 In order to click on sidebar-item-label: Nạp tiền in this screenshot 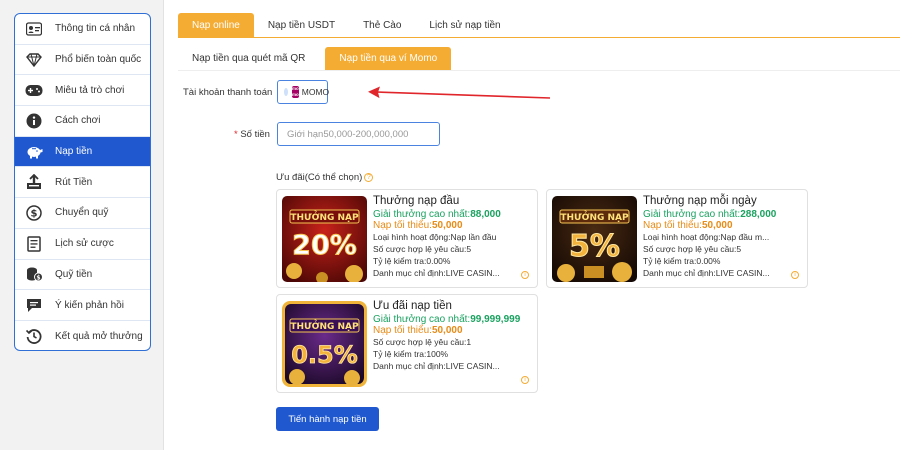, I will do `click(74, 152)`.